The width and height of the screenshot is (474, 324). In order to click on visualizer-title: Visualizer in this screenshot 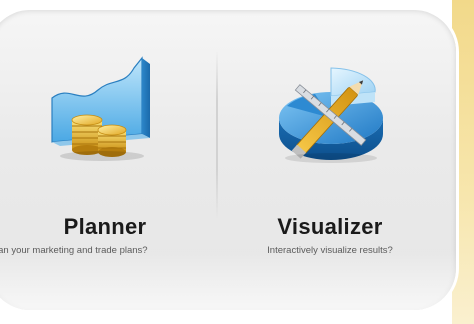, I will do `click(330, 226)`.